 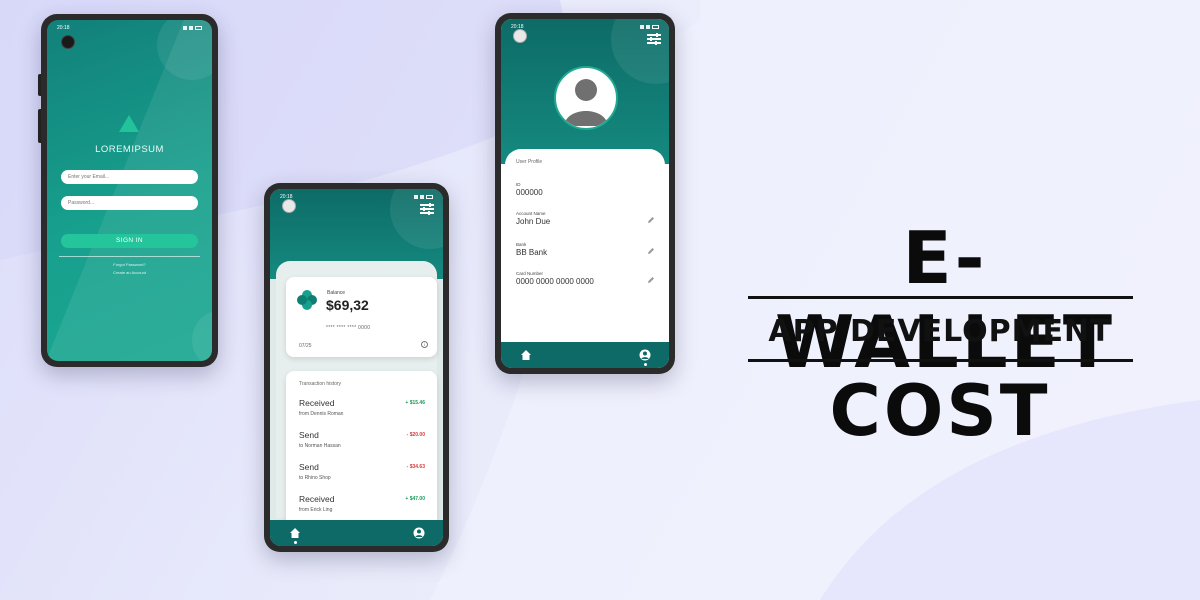 What do you see at coordinates (585, 222) in the screenshot?
I see `profile-field-account-name: Account Name John Due` at bounding box center [585, 222].